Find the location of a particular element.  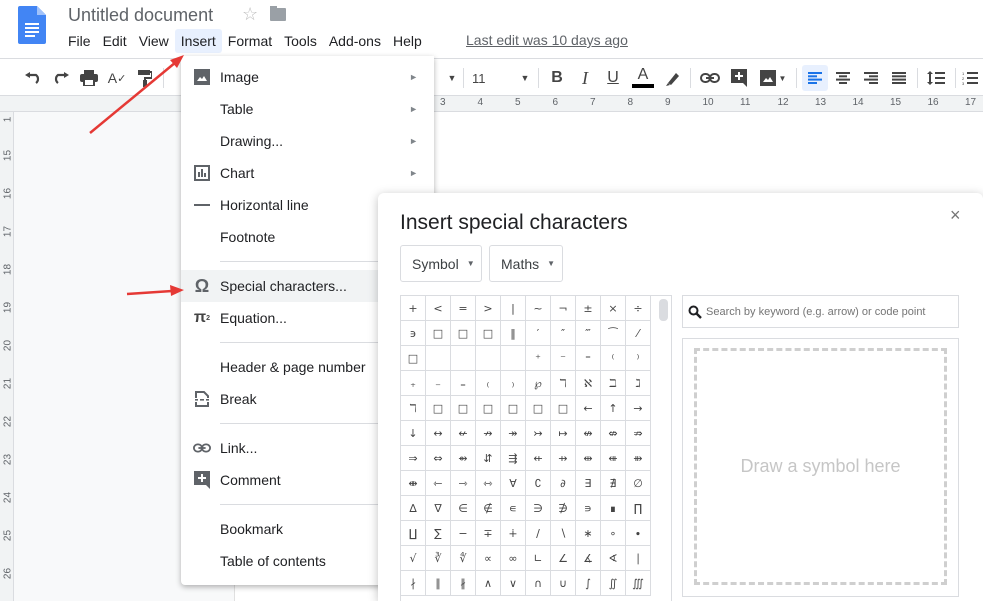

symbol-cell: ⇾ is located at coordinates (463, 483).